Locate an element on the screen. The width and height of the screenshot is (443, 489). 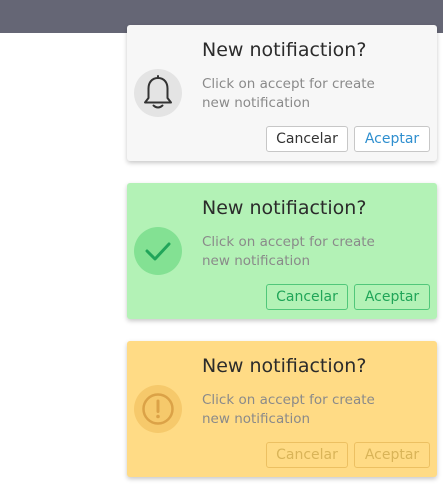
bell-icon is located at coordinates (158, 93).